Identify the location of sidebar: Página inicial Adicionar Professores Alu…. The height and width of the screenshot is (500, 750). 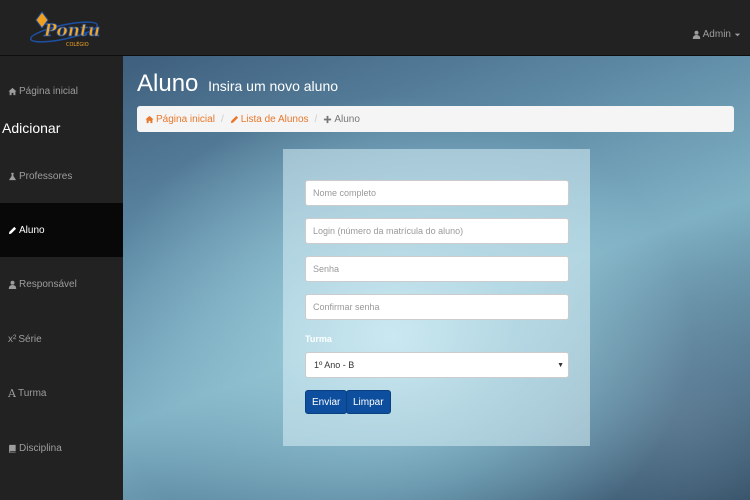
(61, 278).